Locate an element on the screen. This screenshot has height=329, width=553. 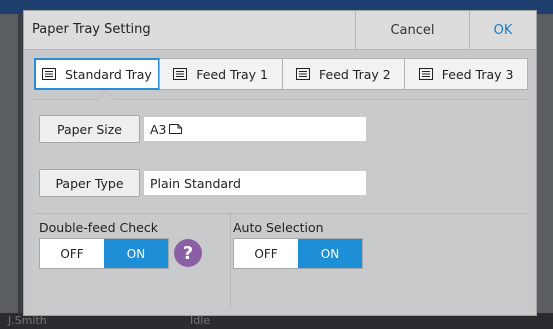
tab-label: Feed Tray 3 is located at coordinates (477, 74).